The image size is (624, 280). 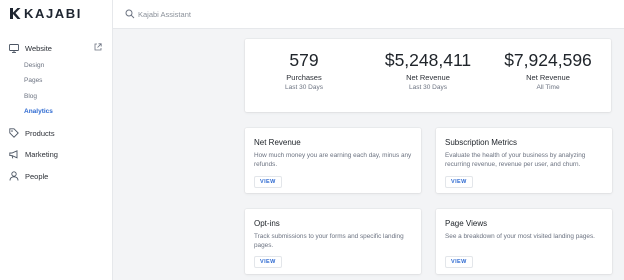 I want to click on stat-value: $7,924,596, so click(x=548, y=60).